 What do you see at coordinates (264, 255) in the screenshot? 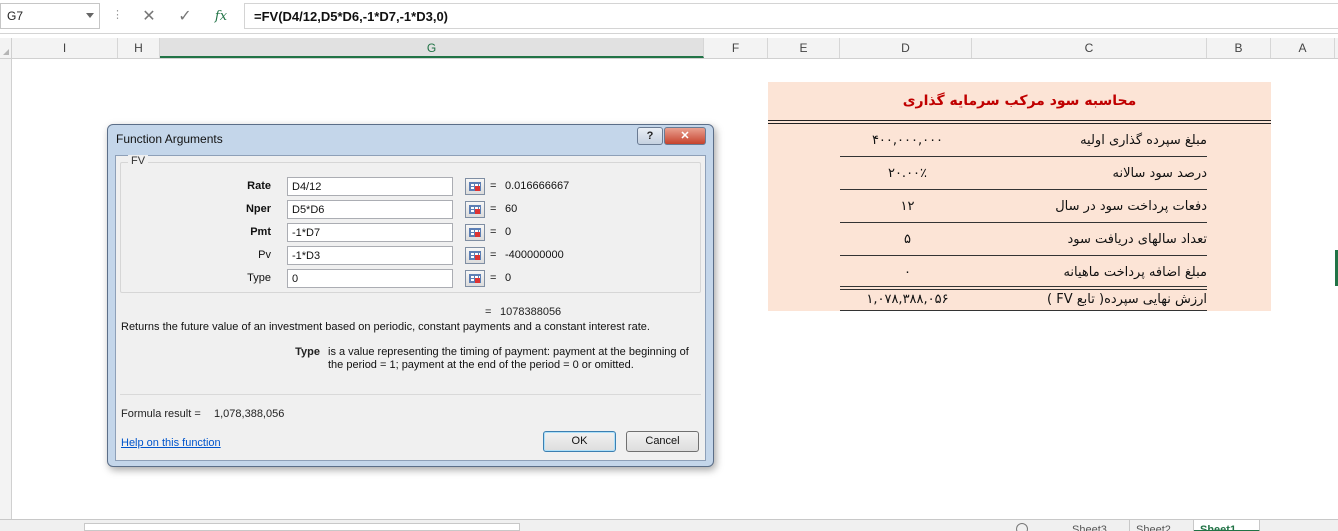
I see `arg-label-pv: Pv` at bounding box center [264, 255].